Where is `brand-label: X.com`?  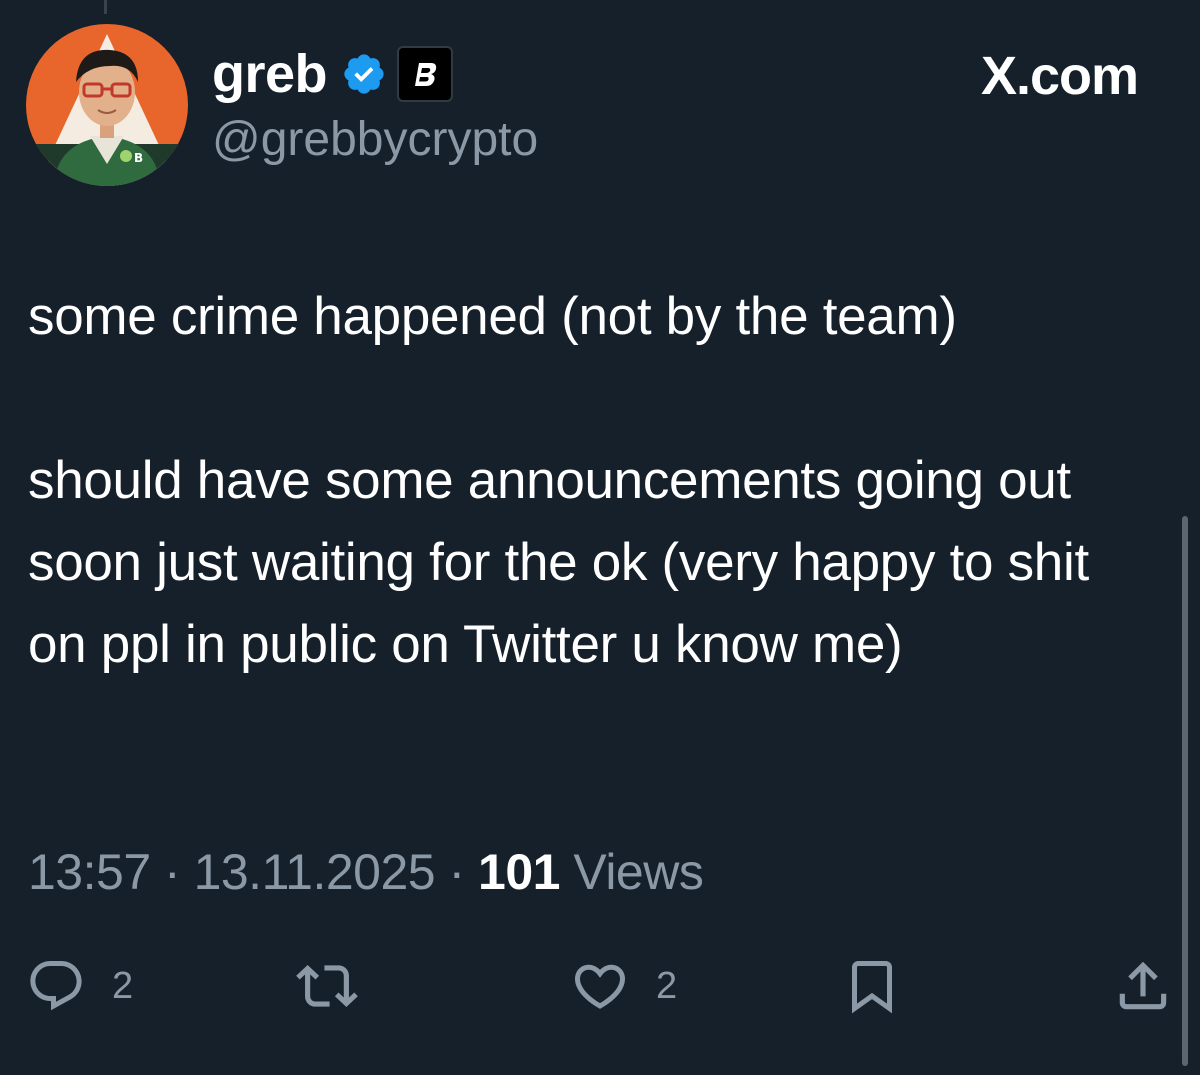 brand-label: X.com is located at coordinates (1059, 76).